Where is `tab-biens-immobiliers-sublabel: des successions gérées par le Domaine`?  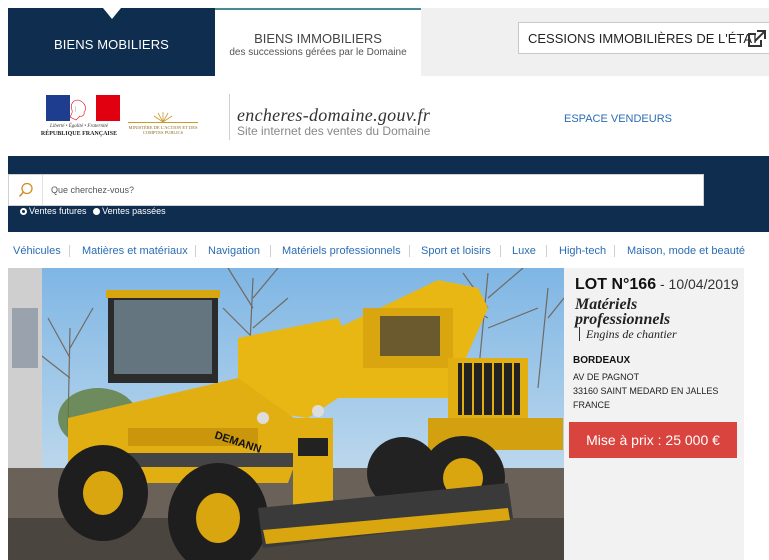
tab-biens-immobiliers-sublabel: des successions gérées par le Domaine is located at coordinates (318, 52).